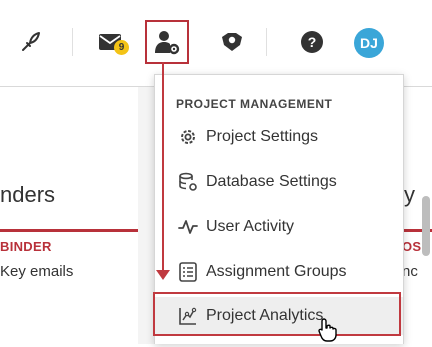 The image size is (432, 347). I want to click on menu-item-project-settings: Project Settings, so click(279, 137).